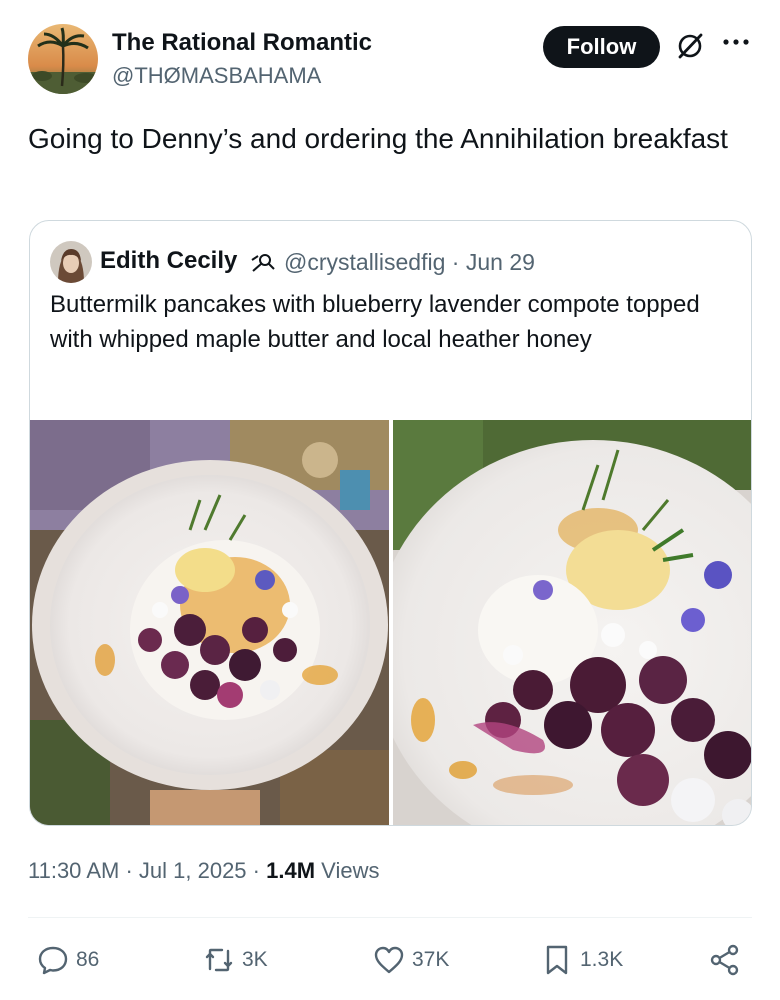  I want to click on views-label: Views, so click(350, 870).